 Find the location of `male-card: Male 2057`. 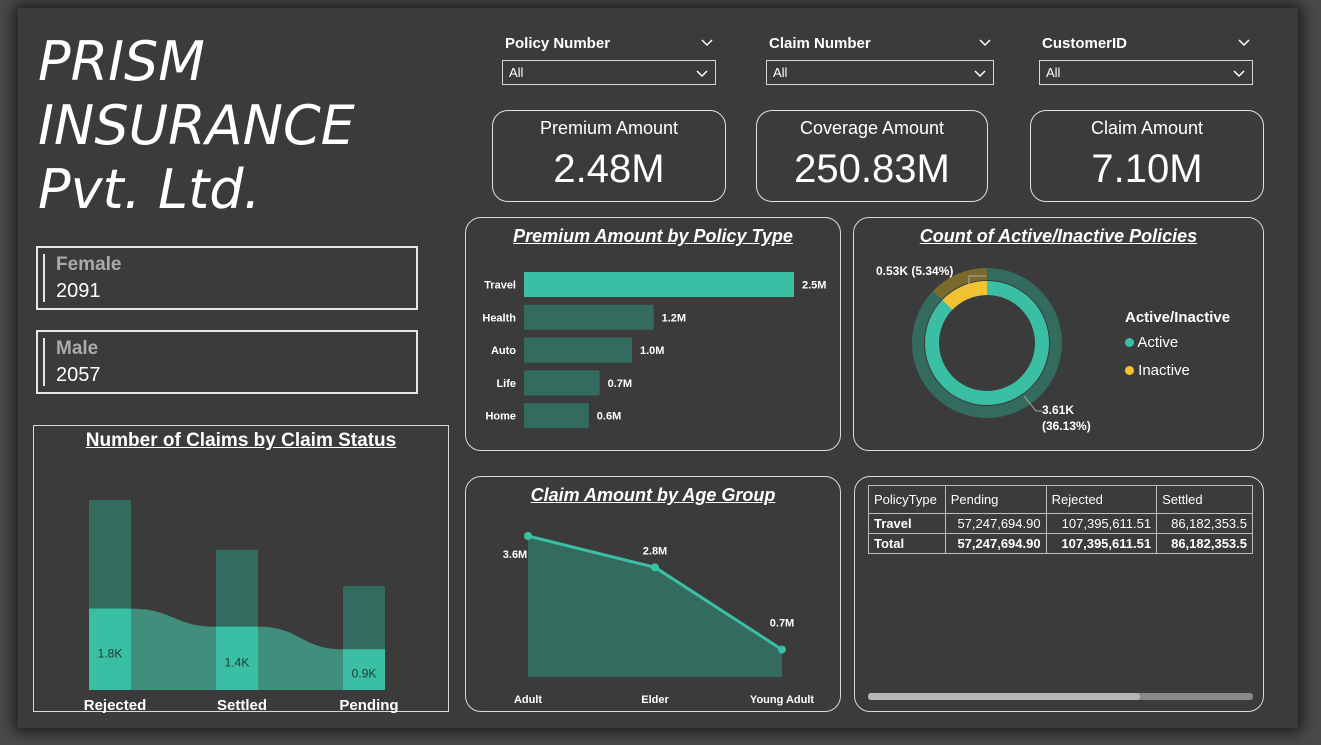

male-card: Male 2057 is located at coordinates (227, 362).